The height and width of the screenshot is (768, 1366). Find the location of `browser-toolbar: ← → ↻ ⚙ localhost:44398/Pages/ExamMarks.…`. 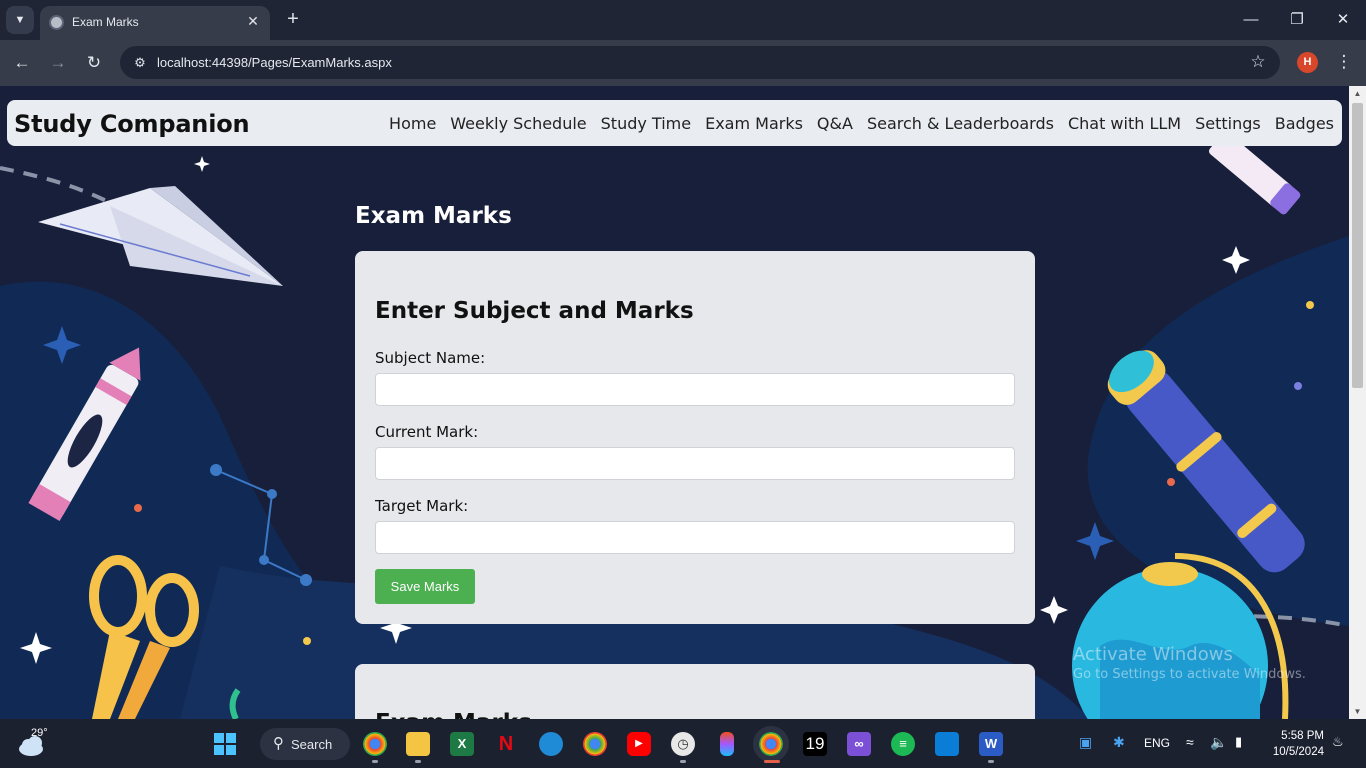

browser-toolbar: ← → ↻ ⚙ localhost:44398/Pages/ExamMarks.… is located at coordinates (683, 63).